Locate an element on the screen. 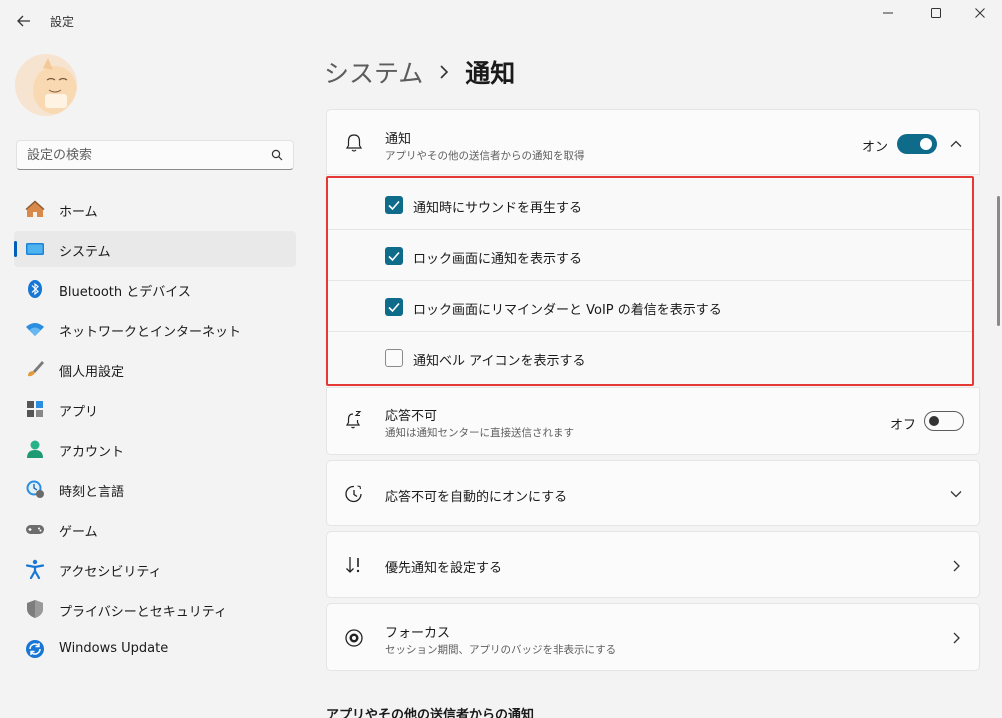 This screenshot has width=1002, height=718. sound-checkbox is located at coordinates (394, 205).